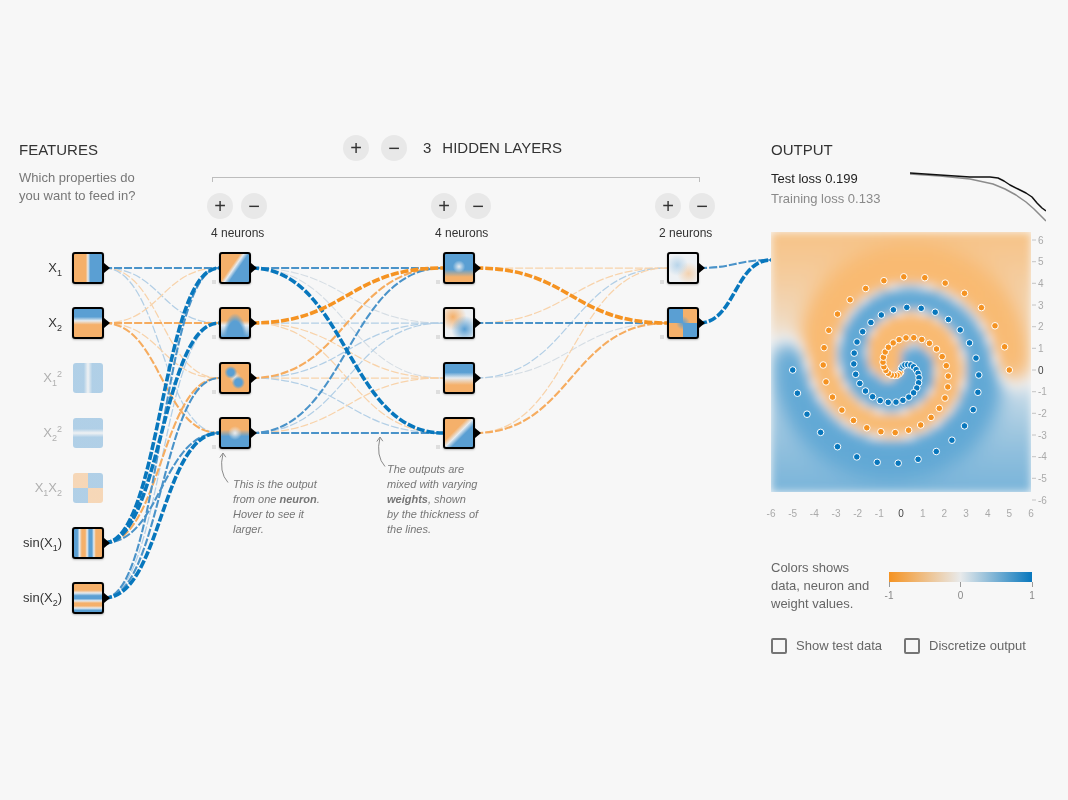  What do you see at coordinates (977, 646) in the screenshot?
I see `checkbox-label: Discretize output` at bounding box center [977, 646].